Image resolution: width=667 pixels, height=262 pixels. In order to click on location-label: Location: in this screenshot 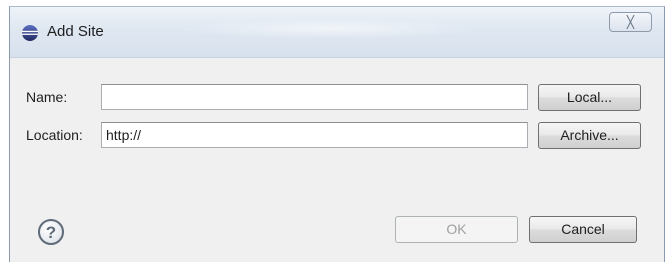, I will do `click(54, 135)`.